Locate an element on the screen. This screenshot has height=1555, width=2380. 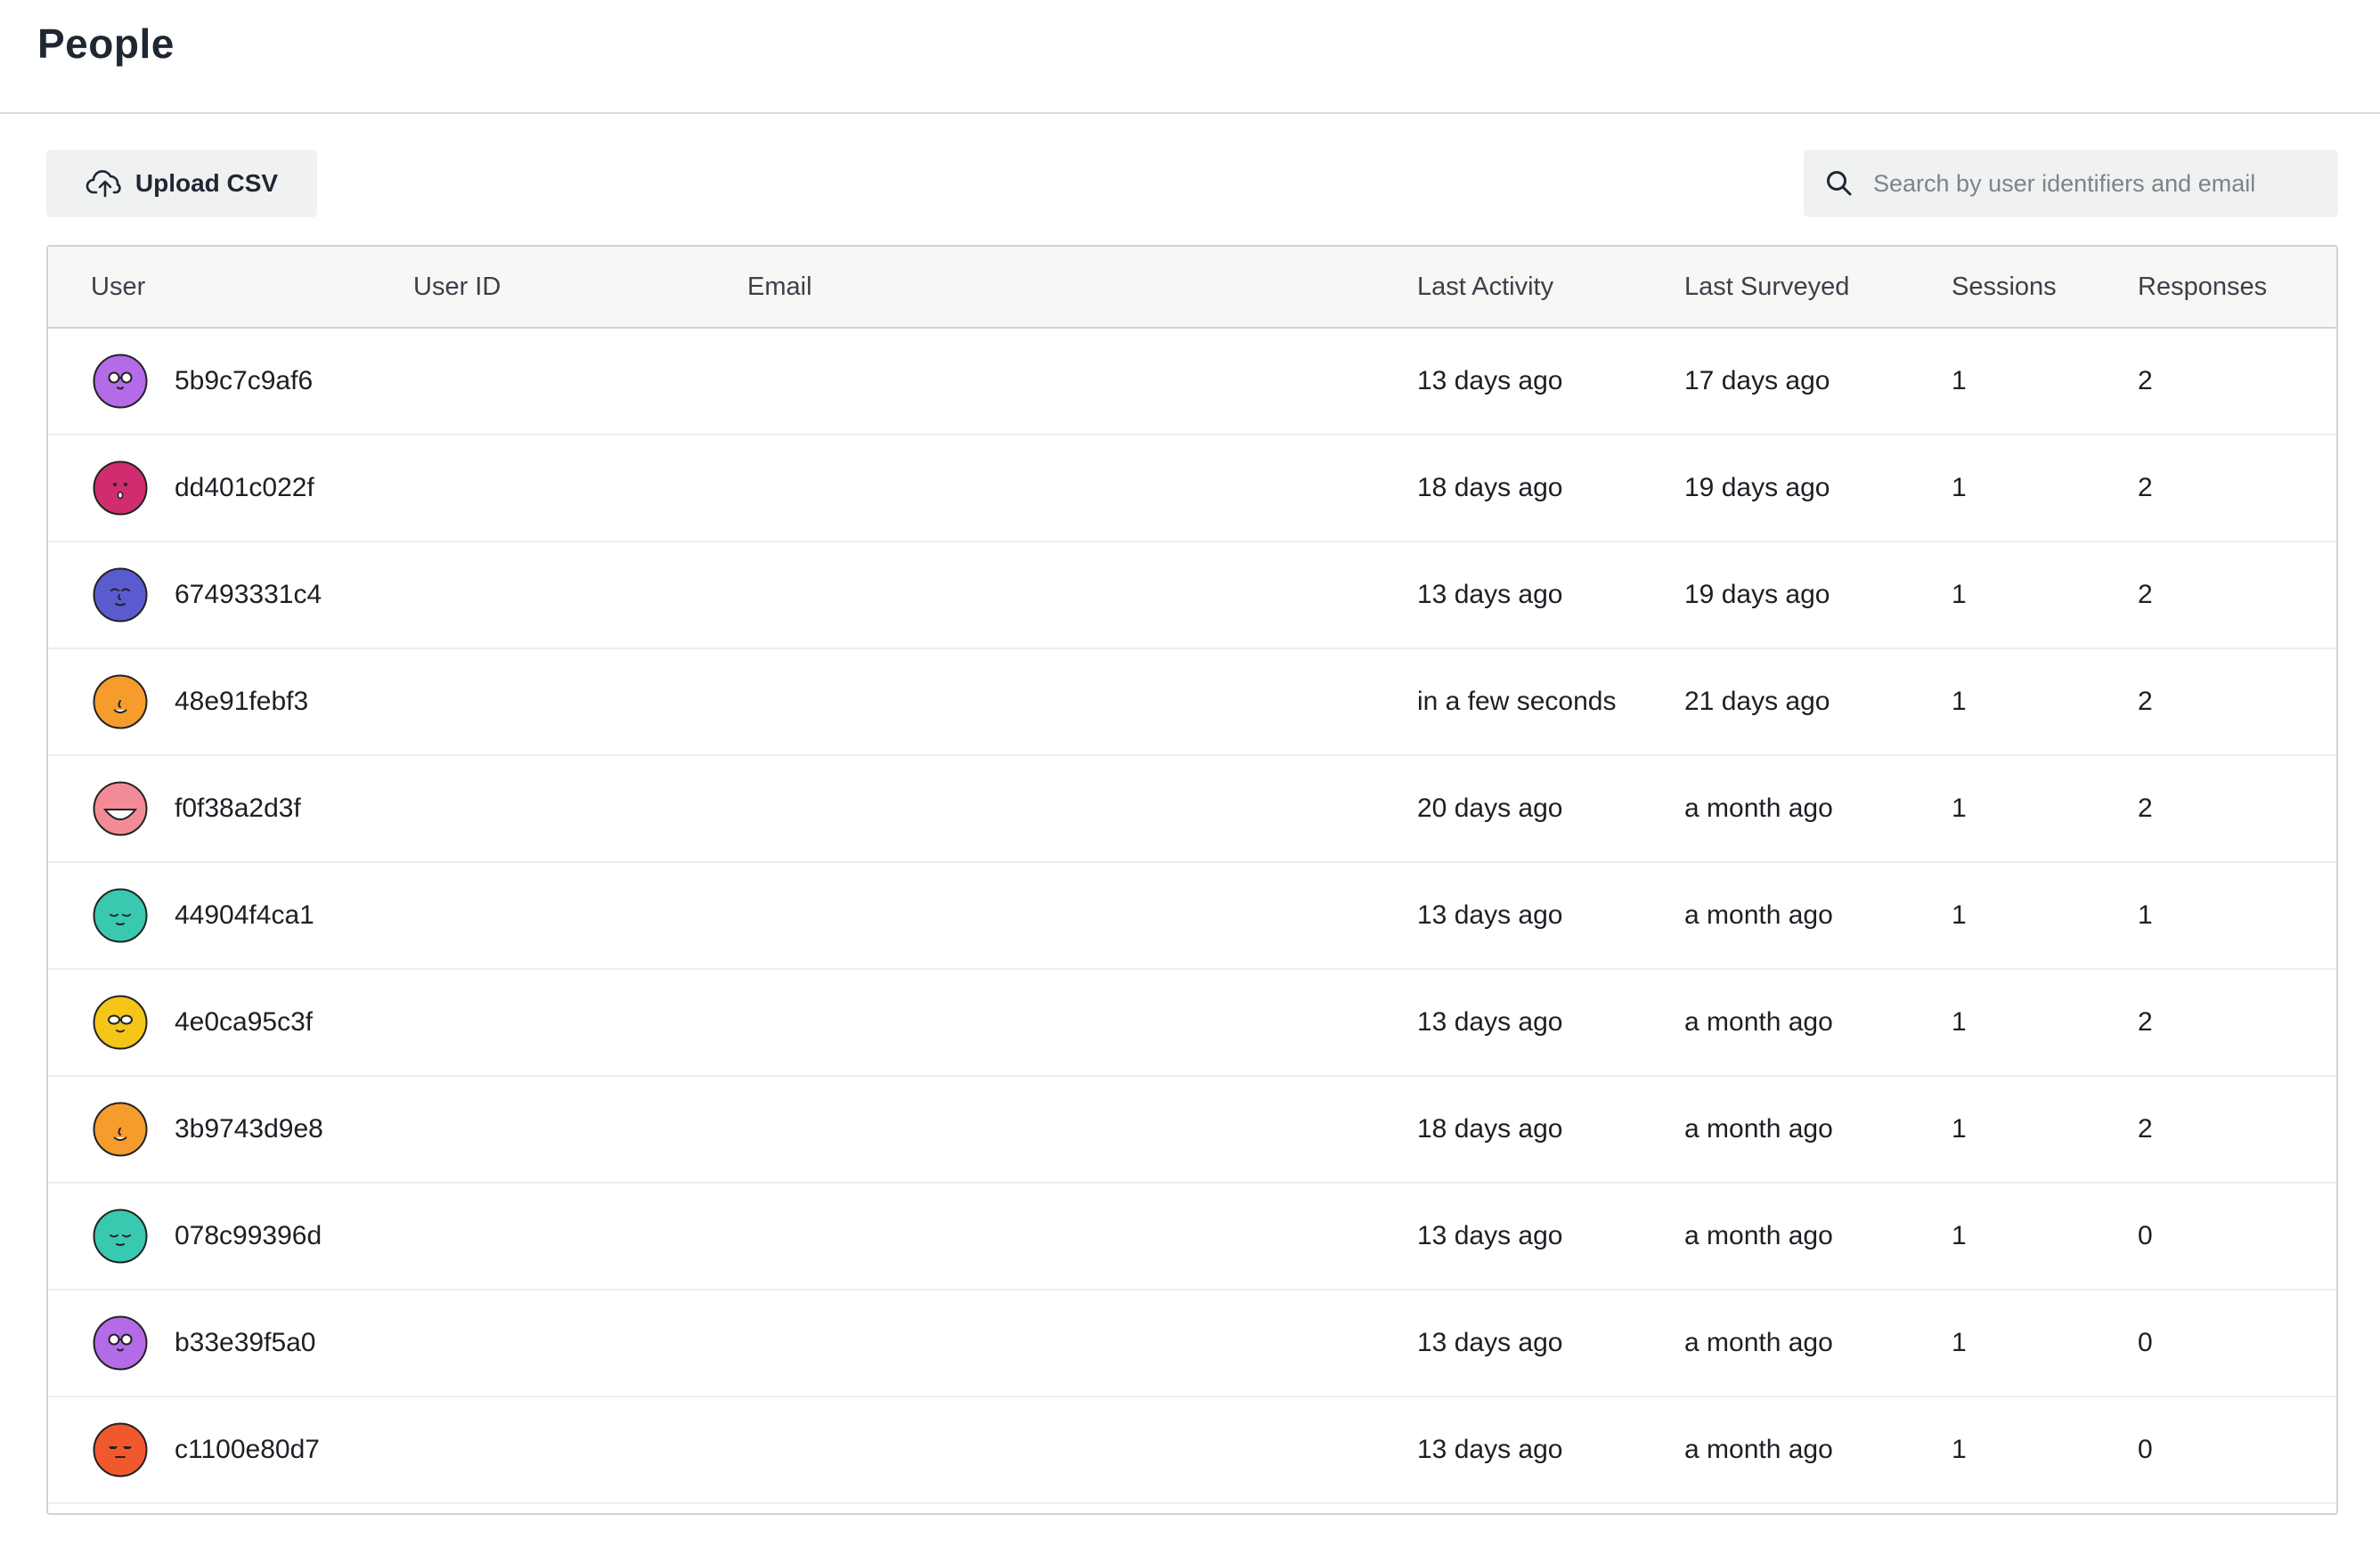
last-surveyed-cell: 17 days ago is located at coordinates (1757, 380).